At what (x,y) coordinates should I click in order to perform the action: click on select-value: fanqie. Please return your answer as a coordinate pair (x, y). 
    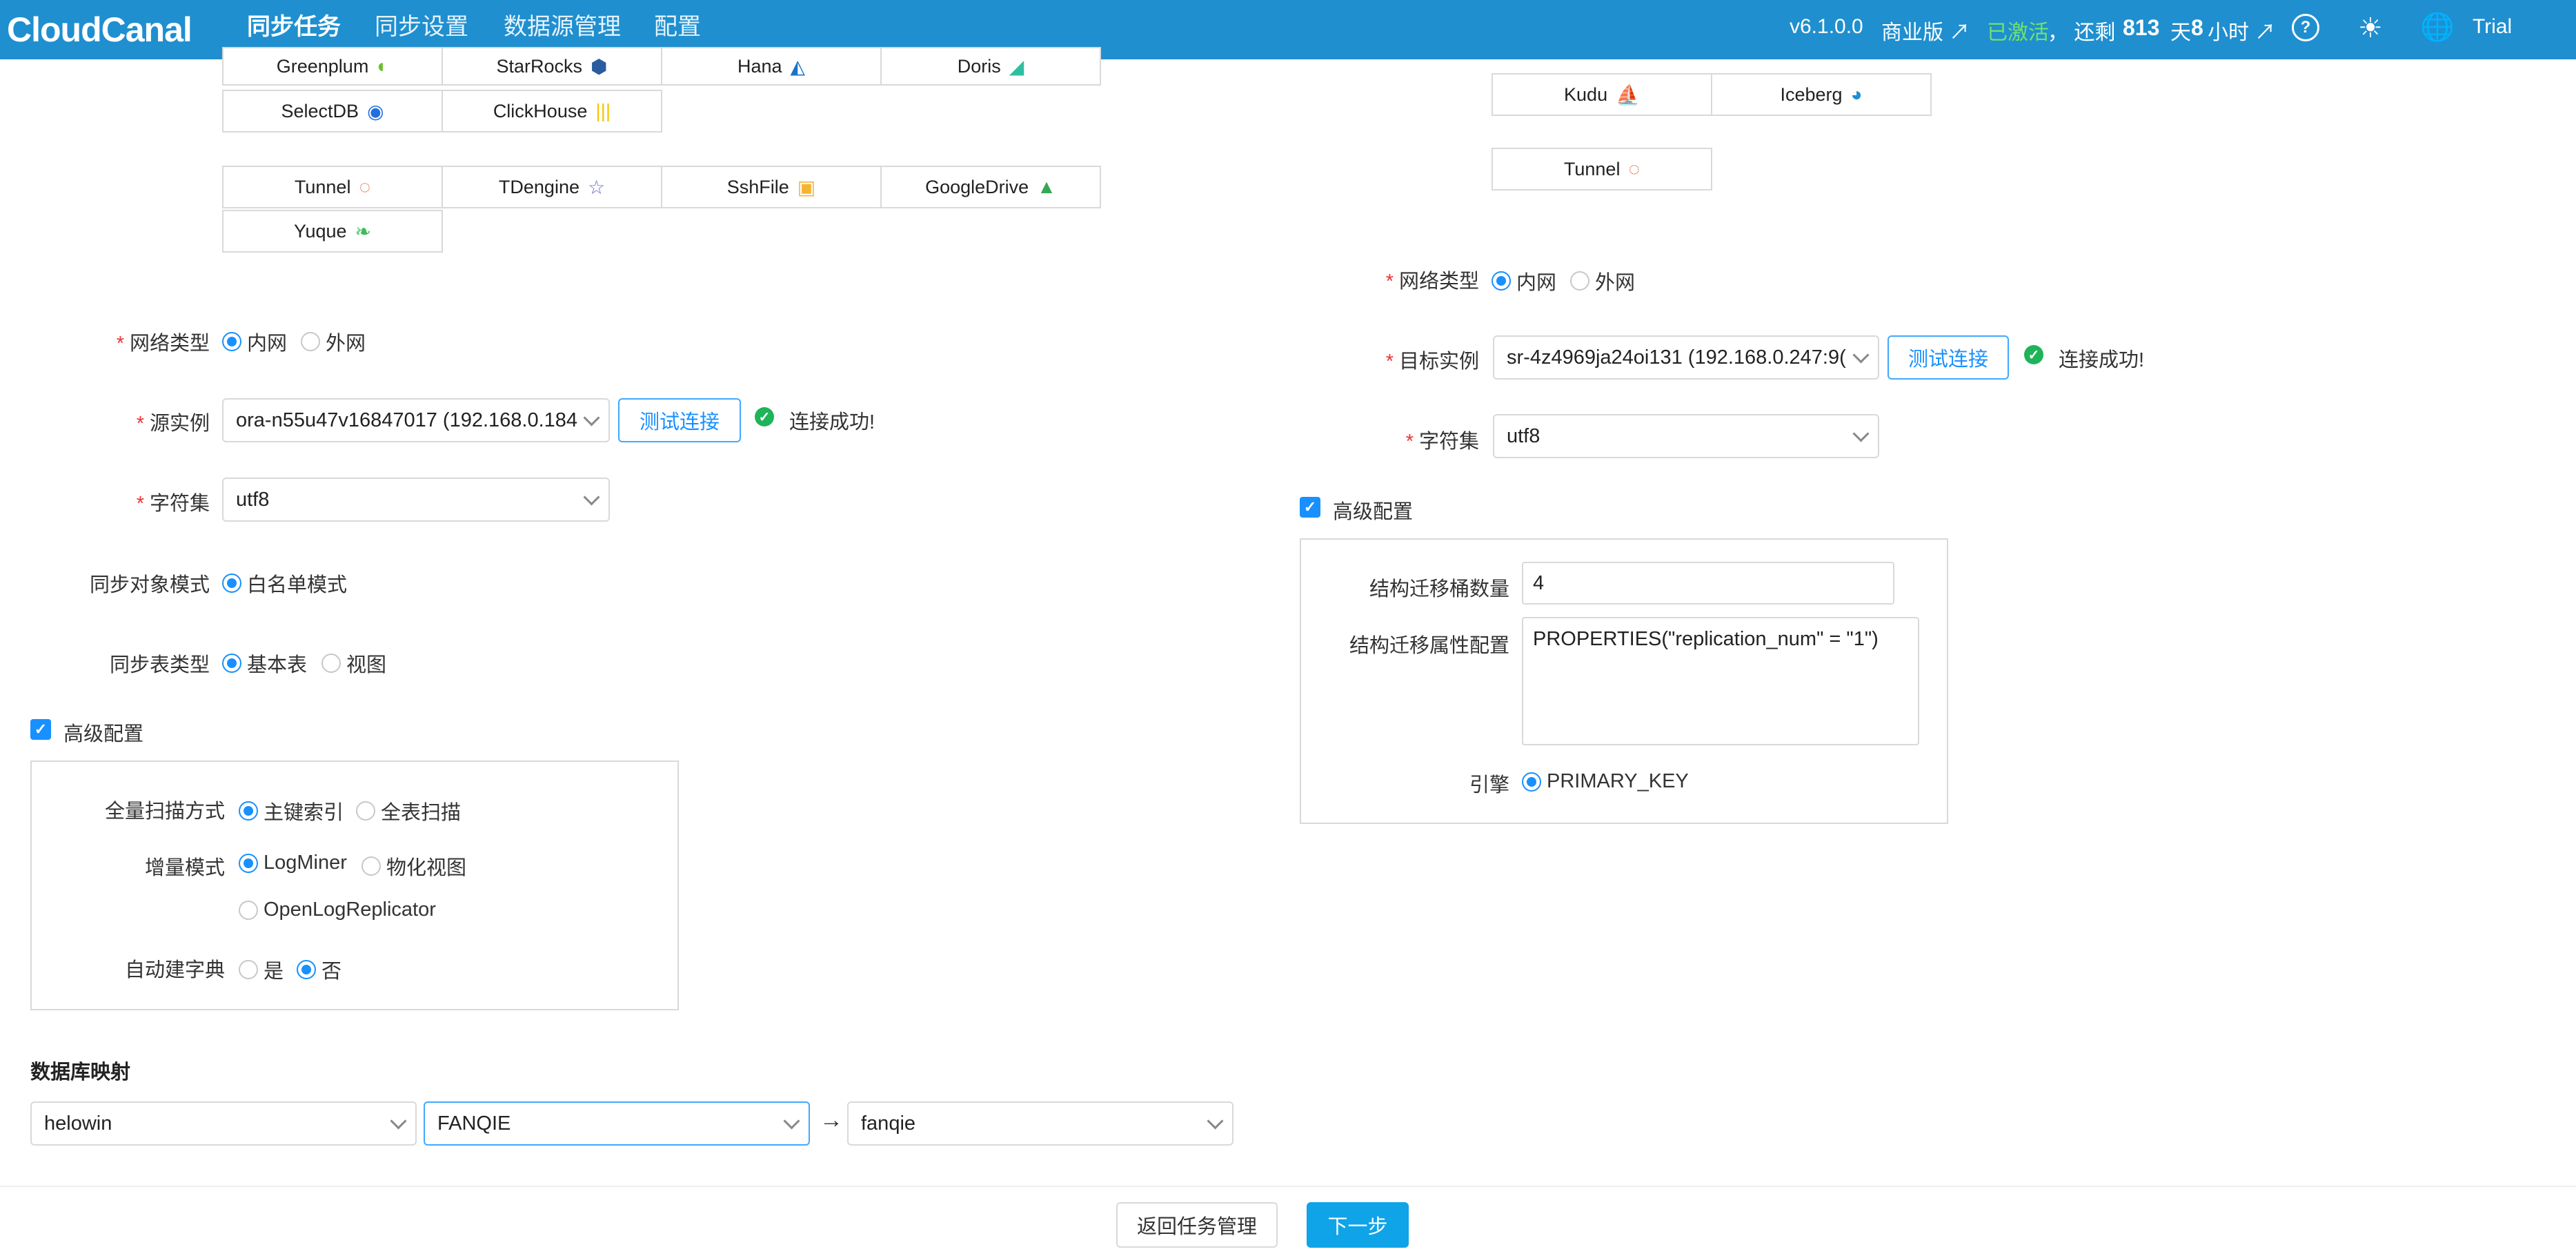
    Looking at the image, I should click on (888, 1123).